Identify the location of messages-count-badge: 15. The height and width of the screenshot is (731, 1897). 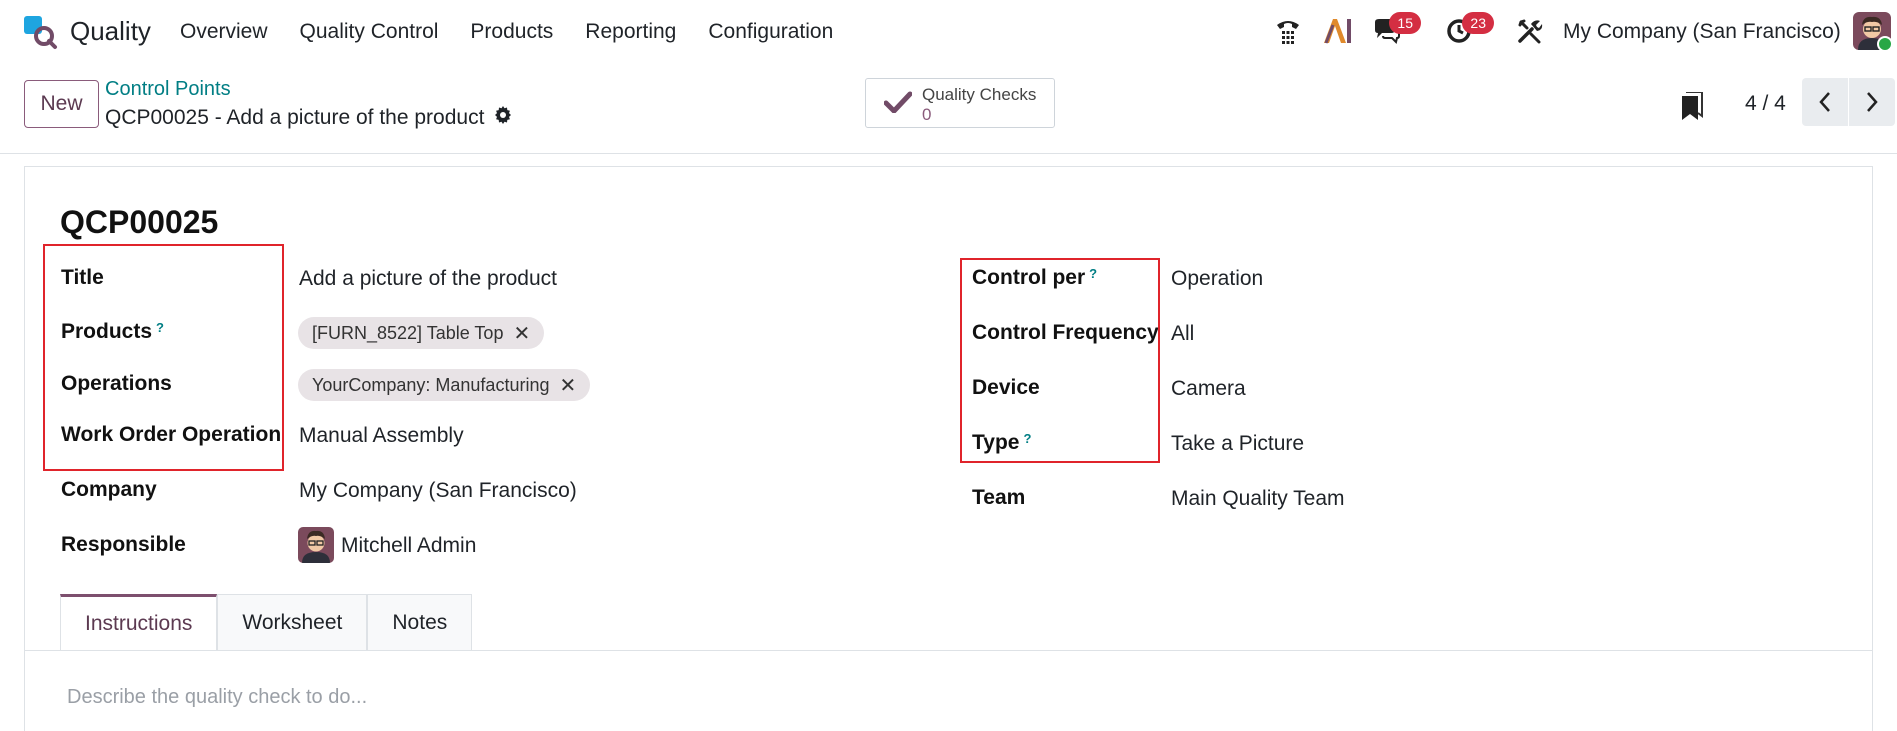
(1405, 23).